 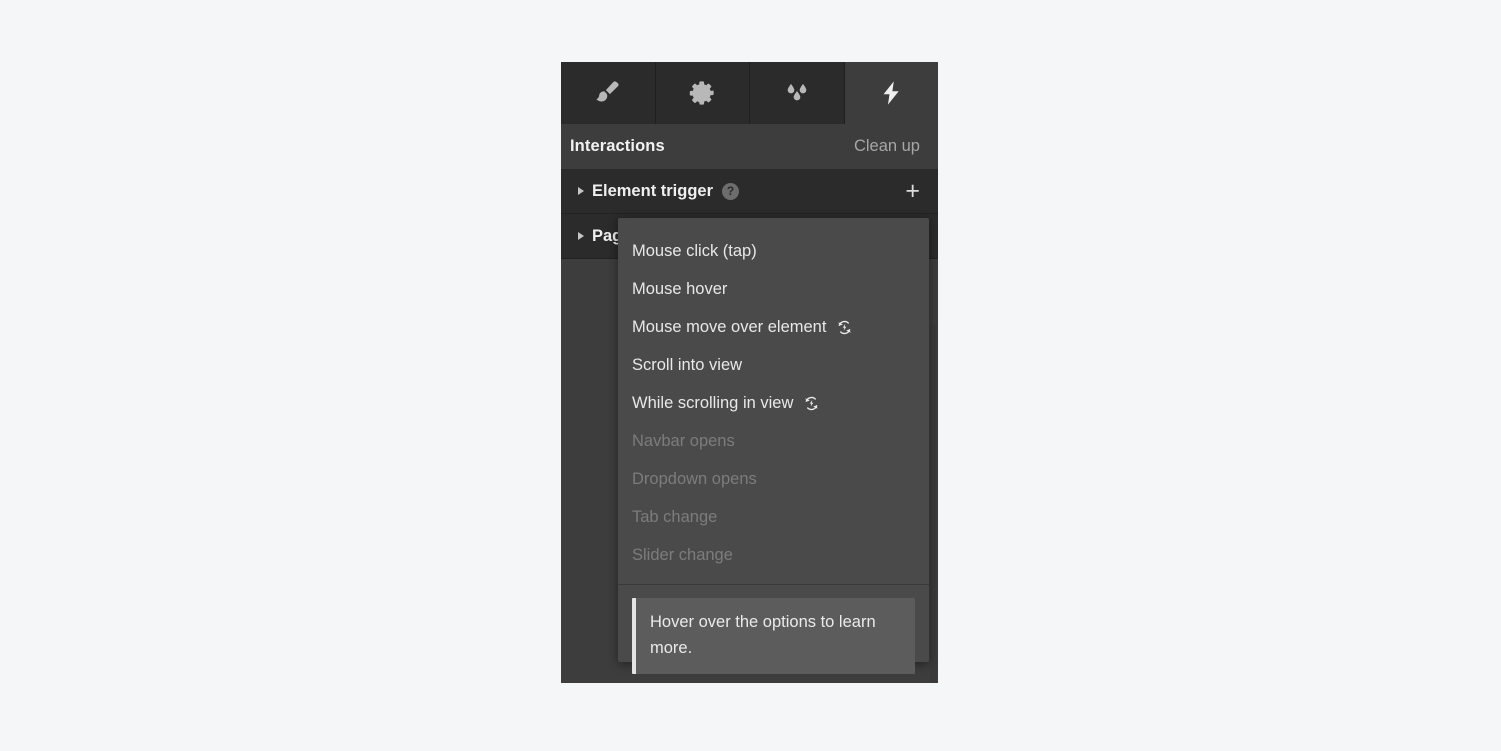 What do you see at coordinates (749, 191) in the screenshot?
I see `section-element-trigger: Element trigger ? +` at bounding box center [749, 191].